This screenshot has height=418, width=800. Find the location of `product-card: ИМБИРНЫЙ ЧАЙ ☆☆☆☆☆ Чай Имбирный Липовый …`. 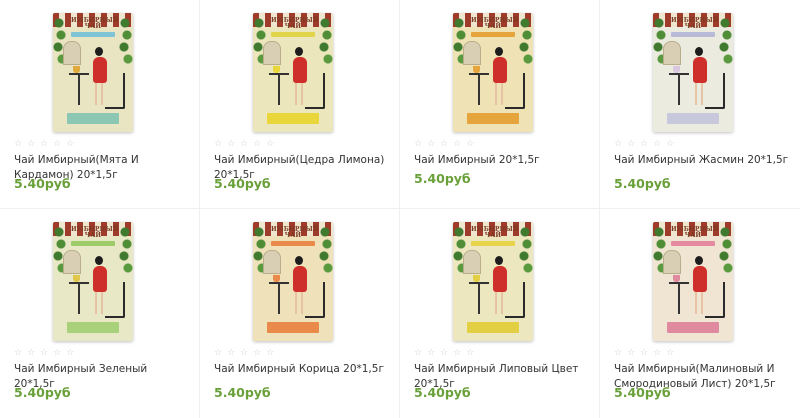

product-card: ИМБИРНЫЙ ЧАЙ ☆☆☆☆☆ Чай Имбирный Липовый … is located at coordinates (500, 313).